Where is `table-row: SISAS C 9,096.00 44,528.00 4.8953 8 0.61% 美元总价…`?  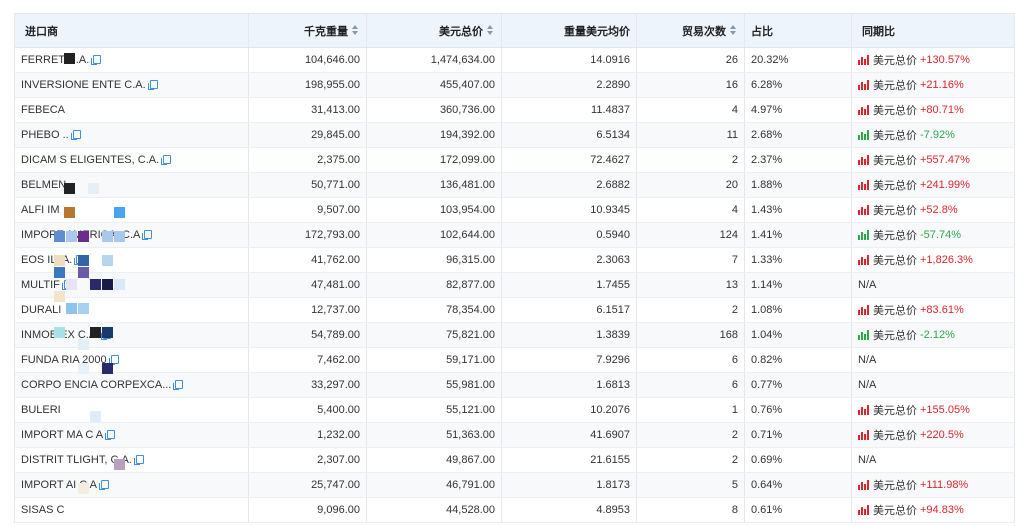 table-row: SISAS C 9,096.00 44,528.00 4.8953 8 0.61% 美元总价… is located at coordinates (515, 510).